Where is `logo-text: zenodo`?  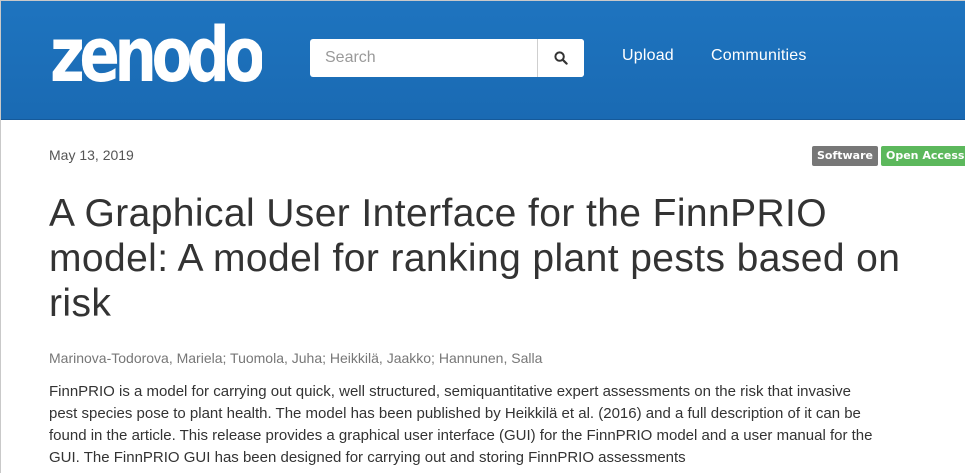
logo-text: zenodo is located at coordinates (156, 54).